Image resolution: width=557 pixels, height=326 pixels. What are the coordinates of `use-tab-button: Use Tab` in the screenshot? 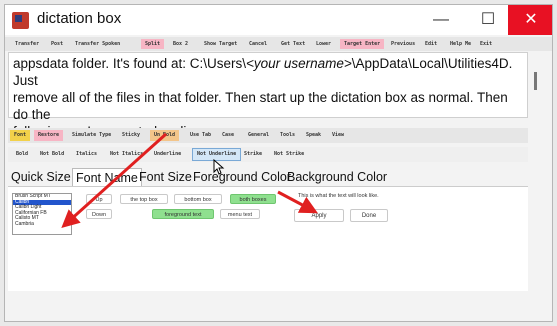 It's located at (200, 135).